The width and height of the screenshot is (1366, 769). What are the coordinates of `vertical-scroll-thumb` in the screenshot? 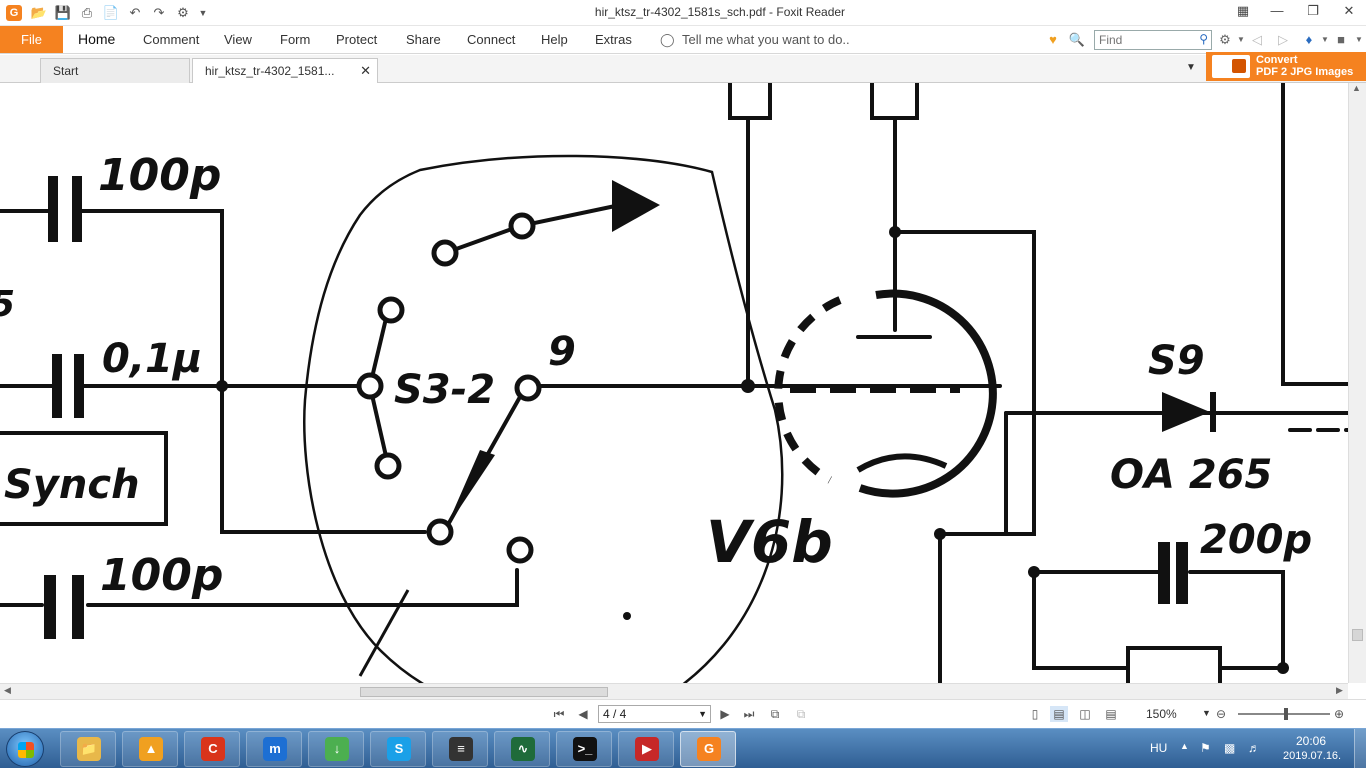 It's located at (1357, 635).